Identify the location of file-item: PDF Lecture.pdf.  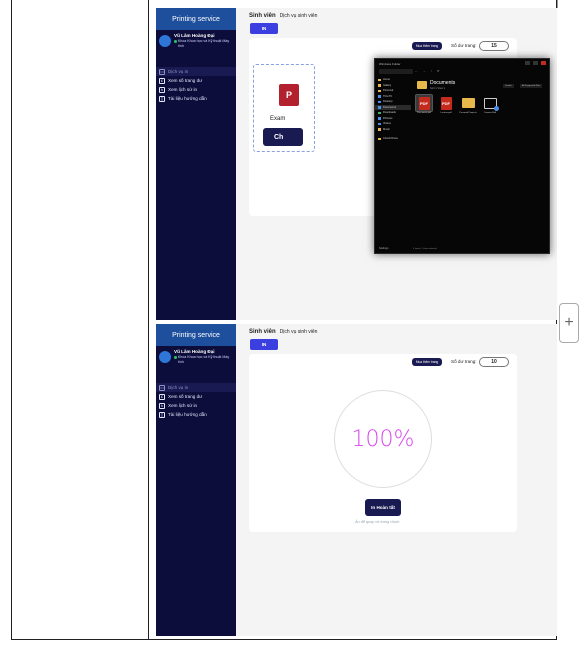
(446, 105).